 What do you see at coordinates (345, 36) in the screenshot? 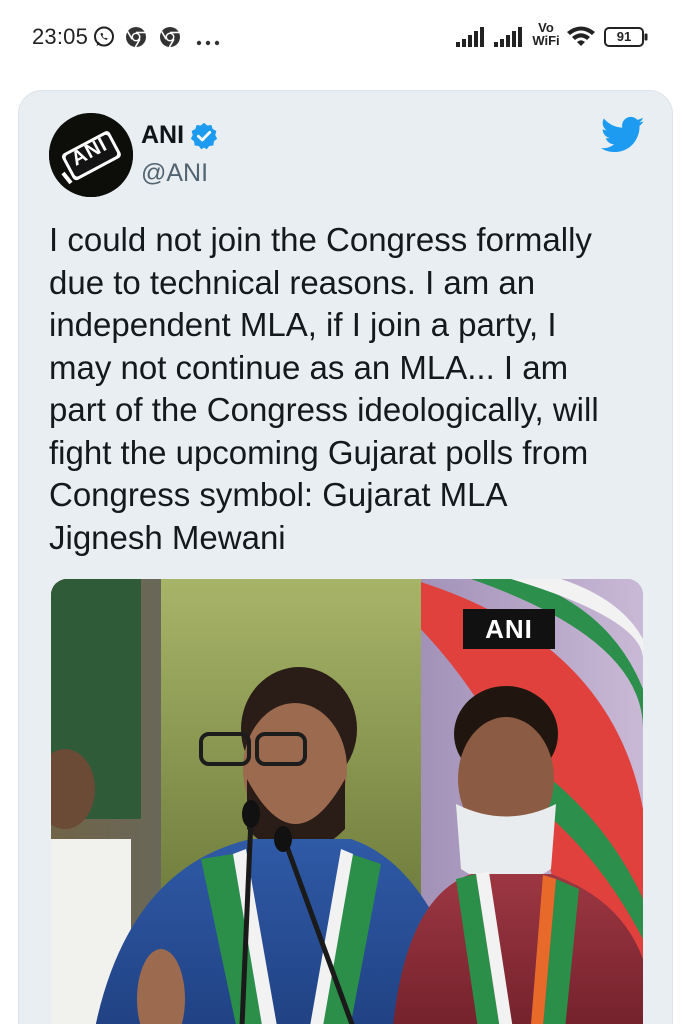
I see `status-bar: 23:05 Vo WiFi 91` at bounding box center [345, 36].